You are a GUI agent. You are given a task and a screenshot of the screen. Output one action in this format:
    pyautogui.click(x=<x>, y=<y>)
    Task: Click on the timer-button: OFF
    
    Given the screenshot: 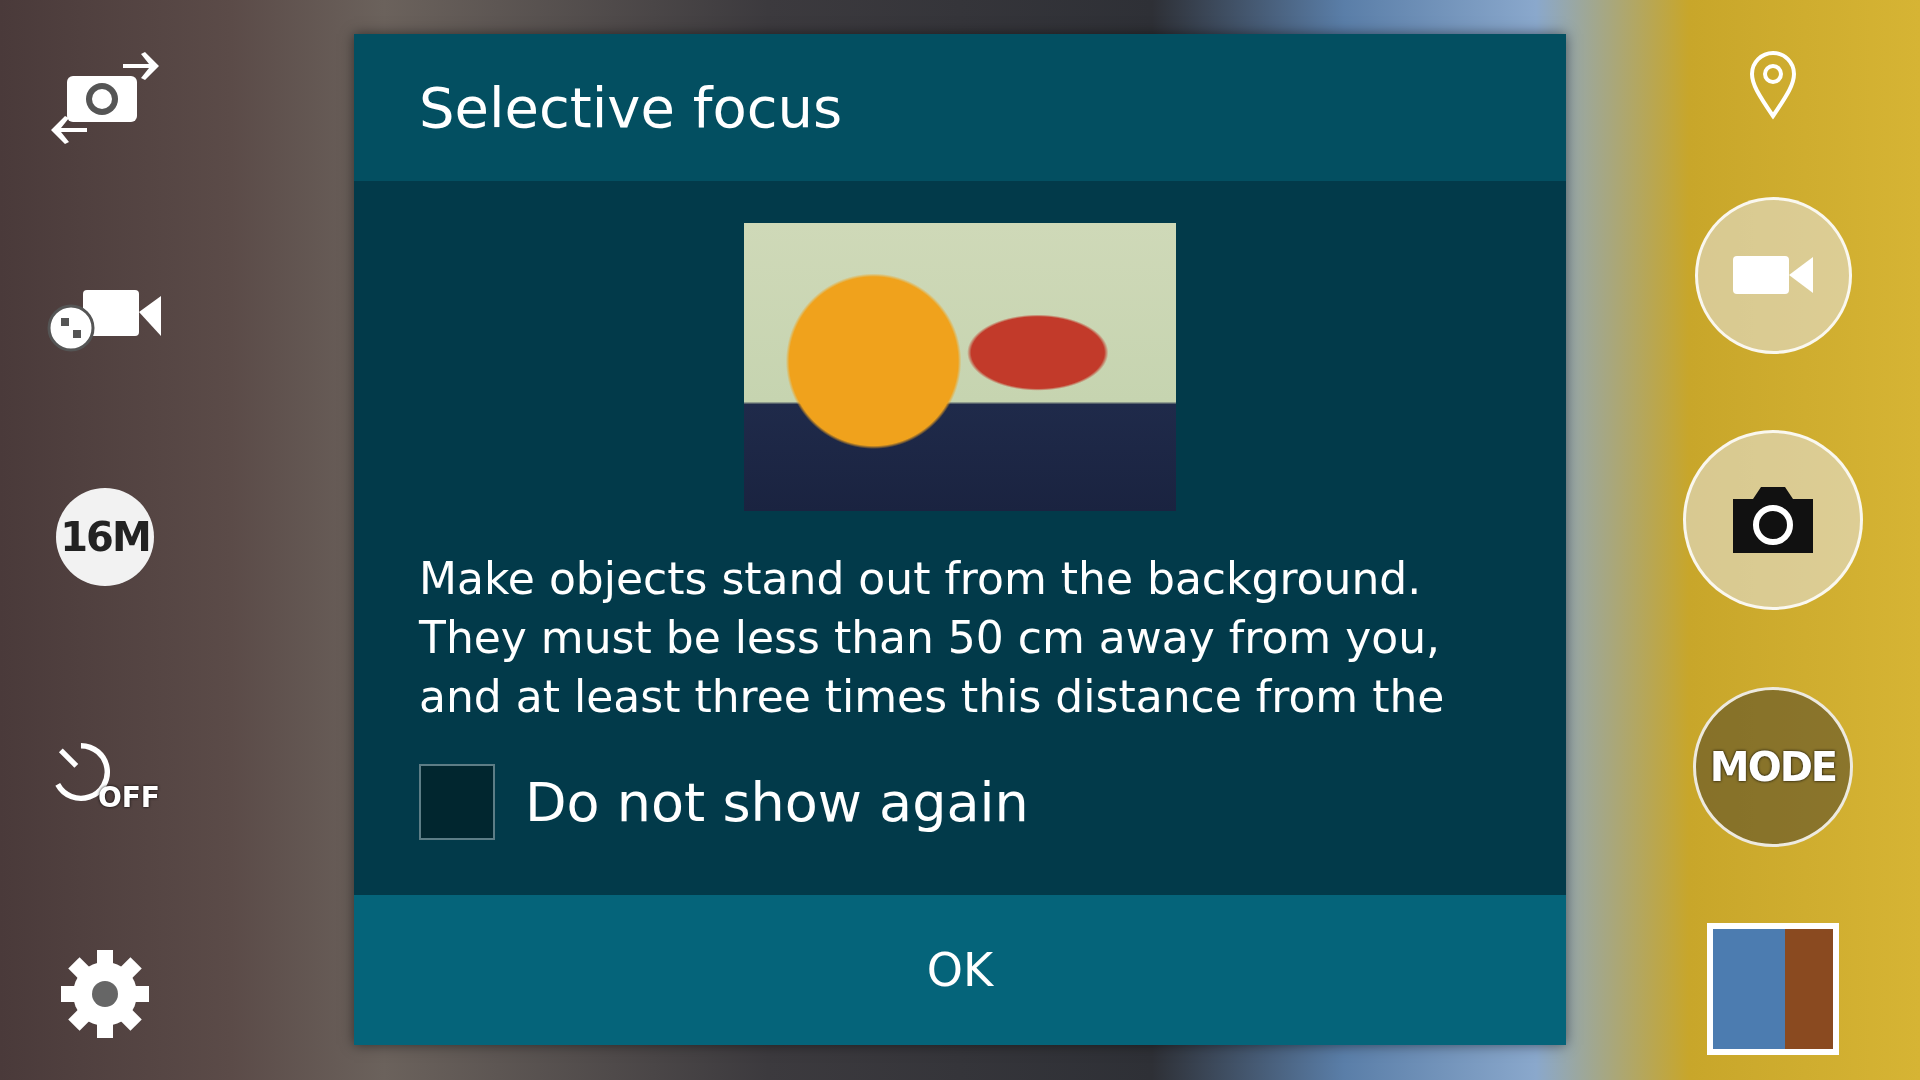 What is the action you would take?
    pyautogui.click(x=105, y=767)
    